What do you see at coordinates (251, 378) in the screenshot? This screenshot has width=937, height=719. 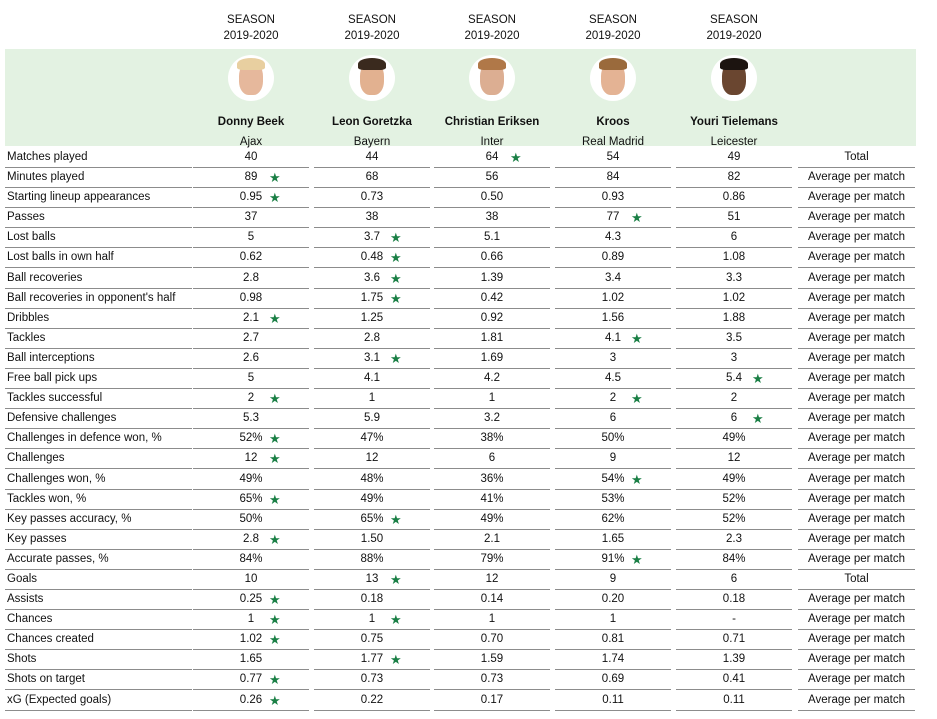 I see `stat-value: 5` at bounding box center [251, 378].